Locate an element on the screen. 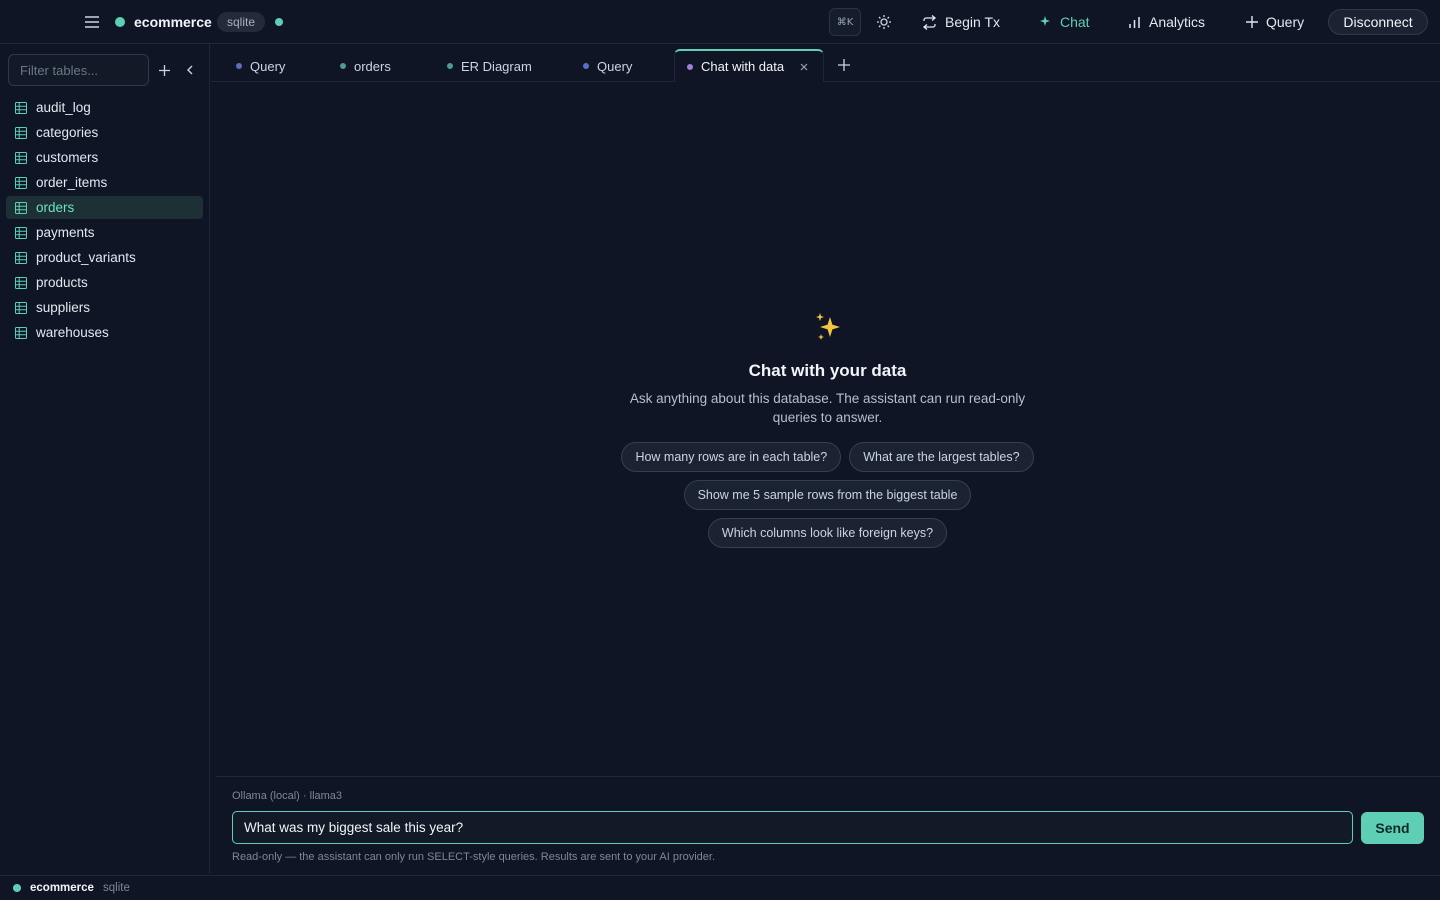 The height and width of the screenshot is (900, 1440). table-name: customers is located at coordinates (67, 157).